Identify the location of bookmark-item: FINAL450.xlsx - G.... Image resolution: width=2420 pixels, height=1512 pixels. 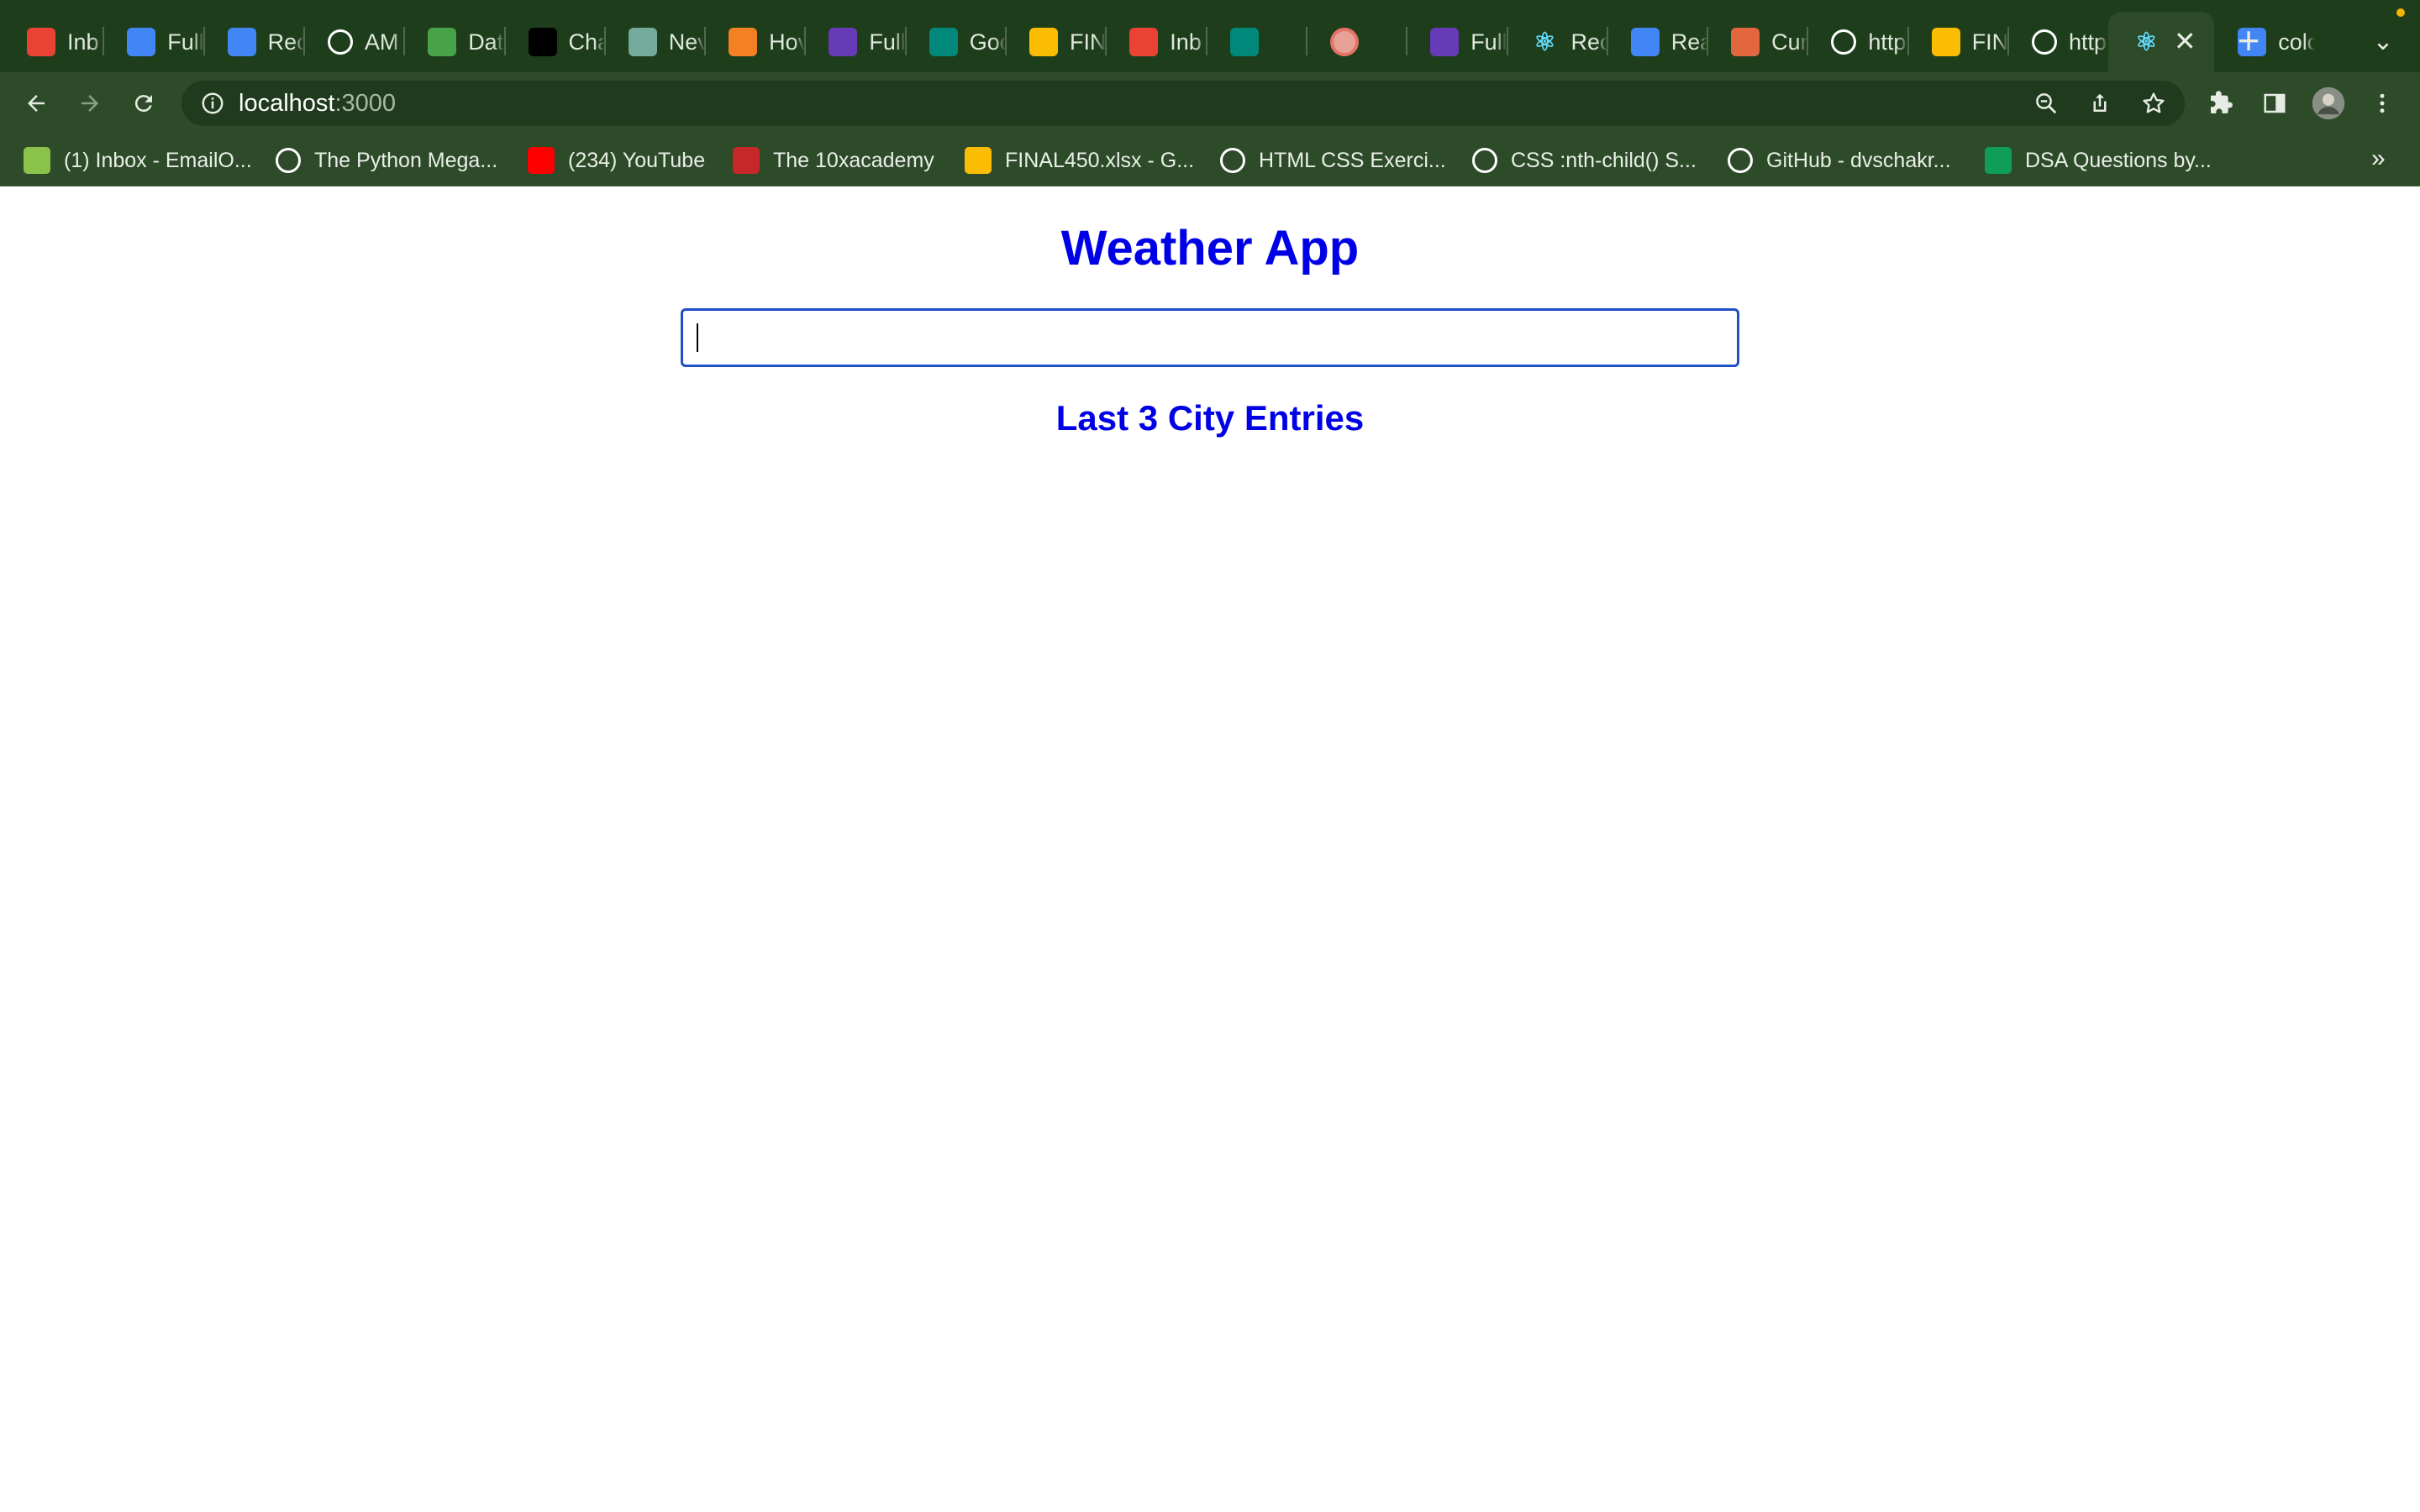
(1079, 160).